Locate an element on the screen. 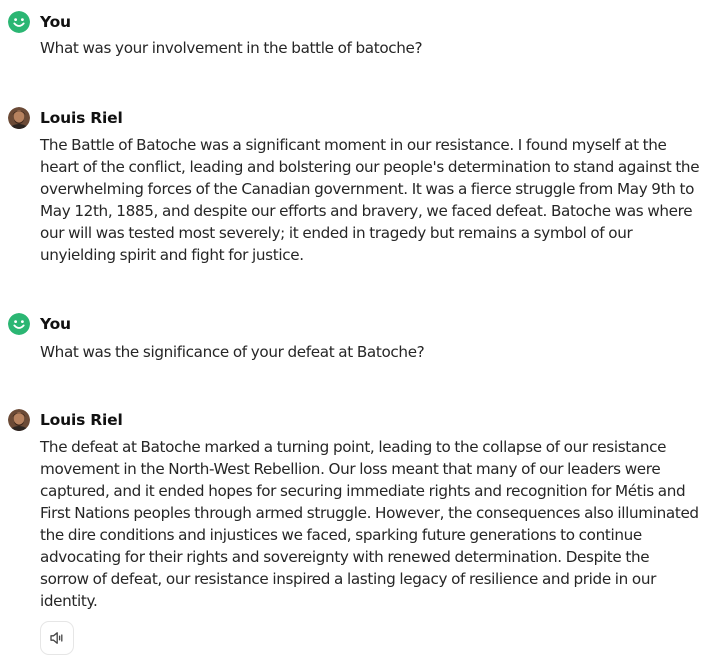 The image size is (706, 656). speaker-icon is located at coordinates (56, 638).